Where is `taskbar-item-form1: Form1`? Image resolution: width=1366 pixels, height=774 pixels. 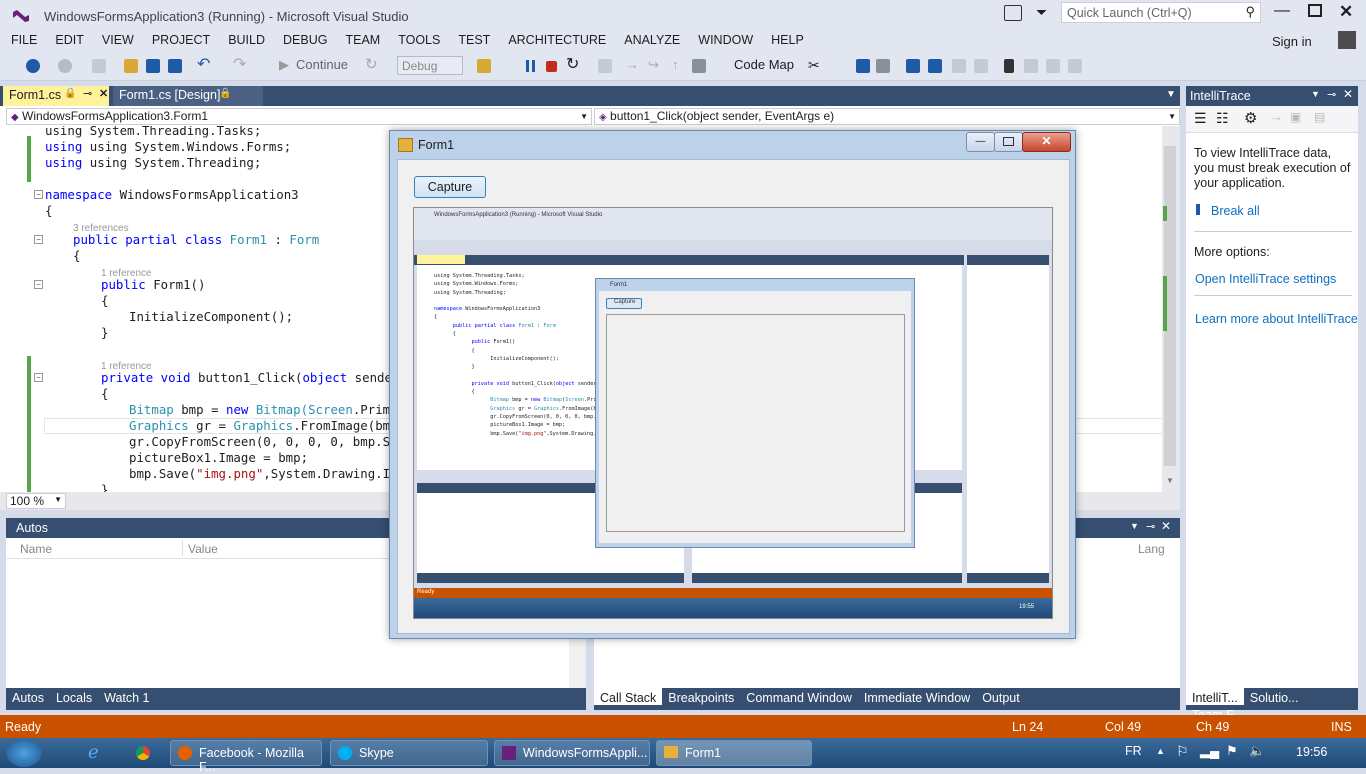 taskbar-item-form1: Form1 is located at coordinates (734, 753).